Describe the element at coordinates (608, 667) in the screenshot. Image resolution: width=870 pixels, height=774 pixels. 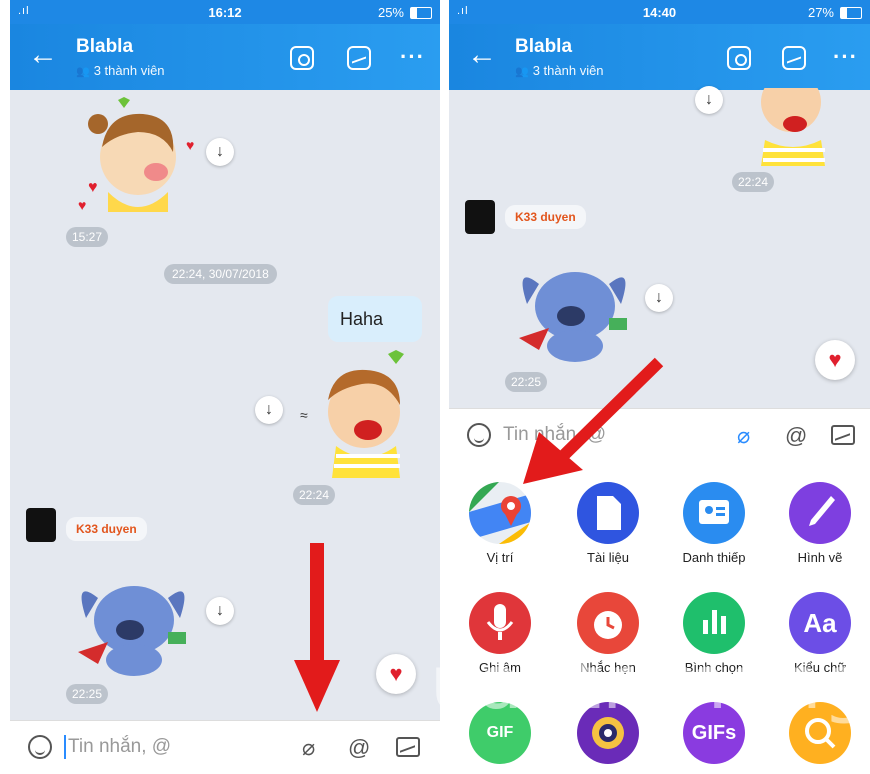
I see `tool-label: Nhắc hẹn` at that location.